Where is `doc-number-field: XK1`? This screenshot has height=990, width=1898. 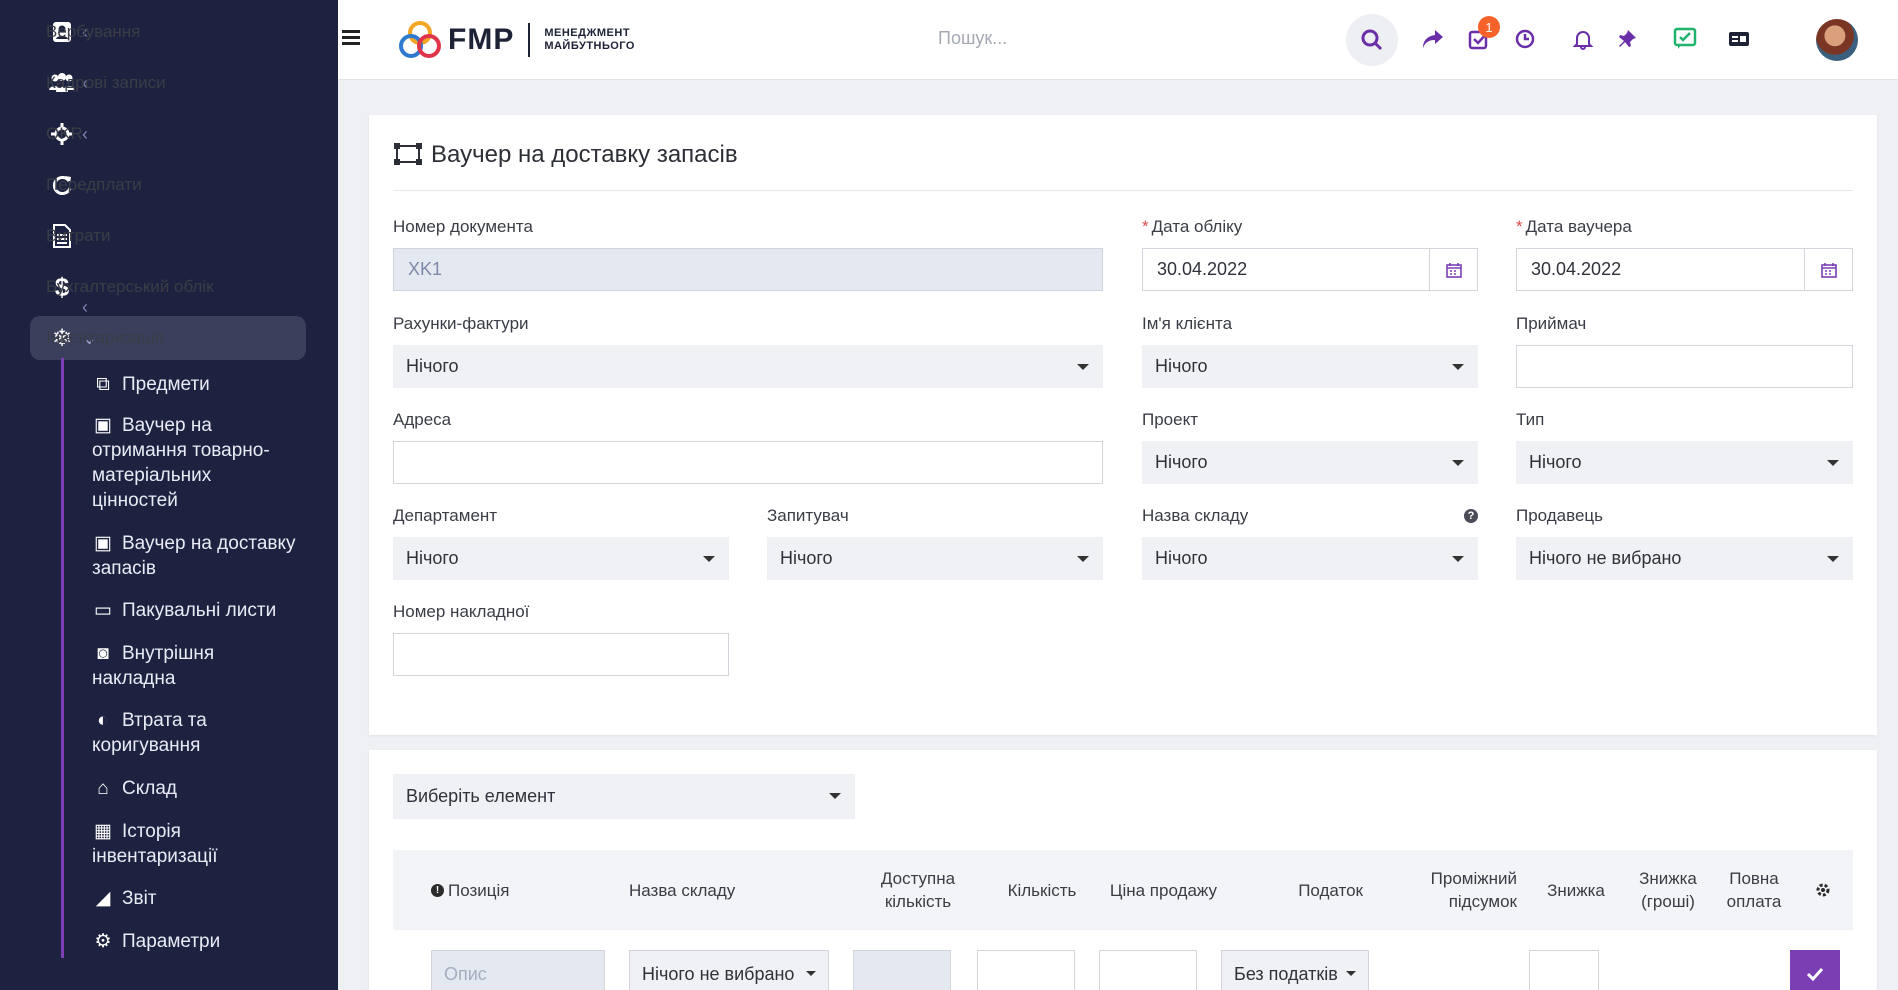
doc-number-field: XK1 is located at coordinates (748, 269).